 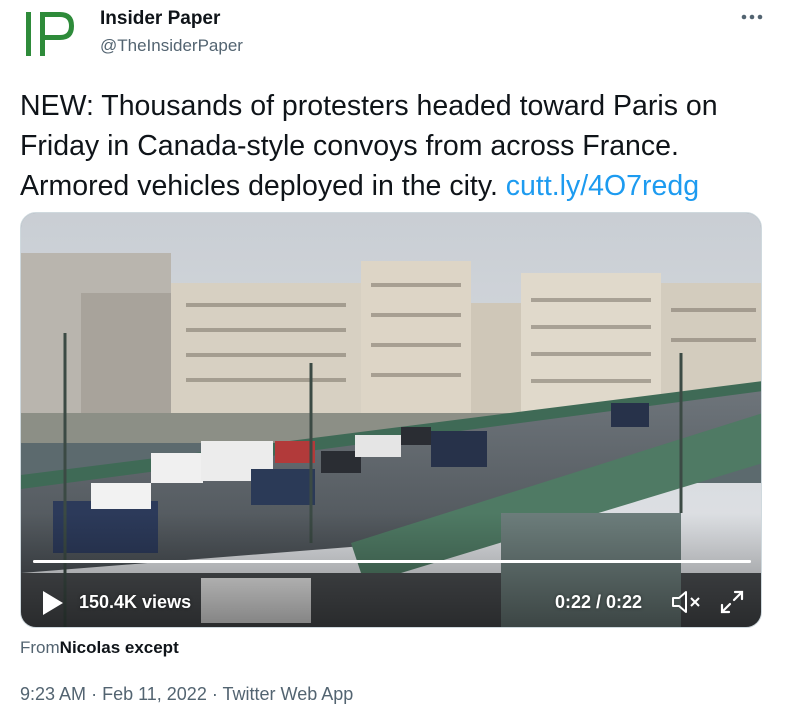 I want to click on tweet-header: Insider Paper @TheInsiderPaper, so click(x=404, y=35).